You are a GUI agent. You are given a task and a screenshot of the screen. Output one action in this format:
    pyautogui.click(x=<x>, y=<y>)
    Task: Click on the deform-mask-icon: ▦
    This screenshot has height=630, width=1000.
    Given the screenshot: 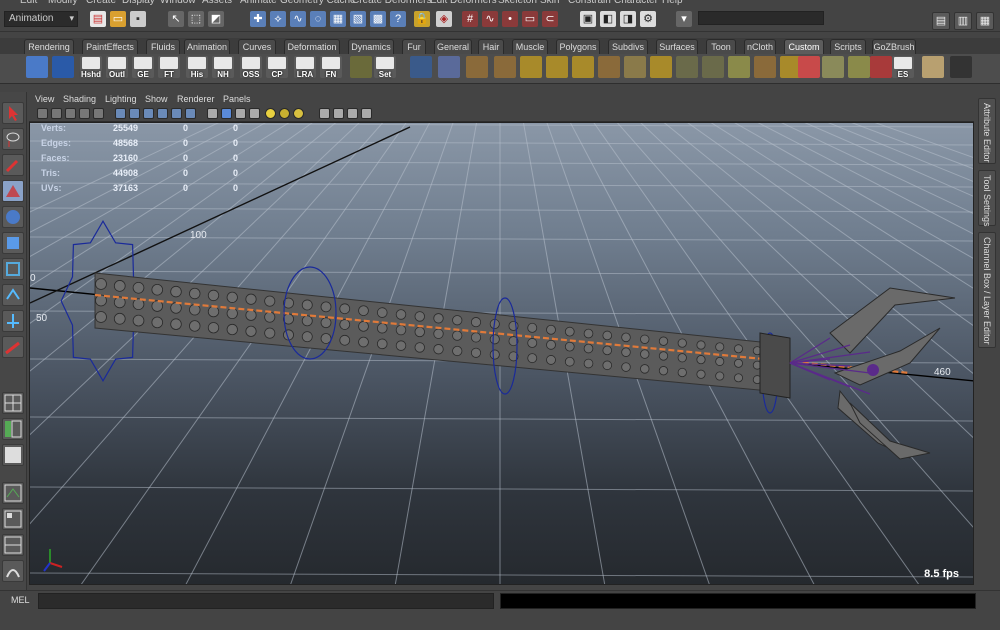 What is the action you would take?
    pyautogui.click(x=338, y=19)
    